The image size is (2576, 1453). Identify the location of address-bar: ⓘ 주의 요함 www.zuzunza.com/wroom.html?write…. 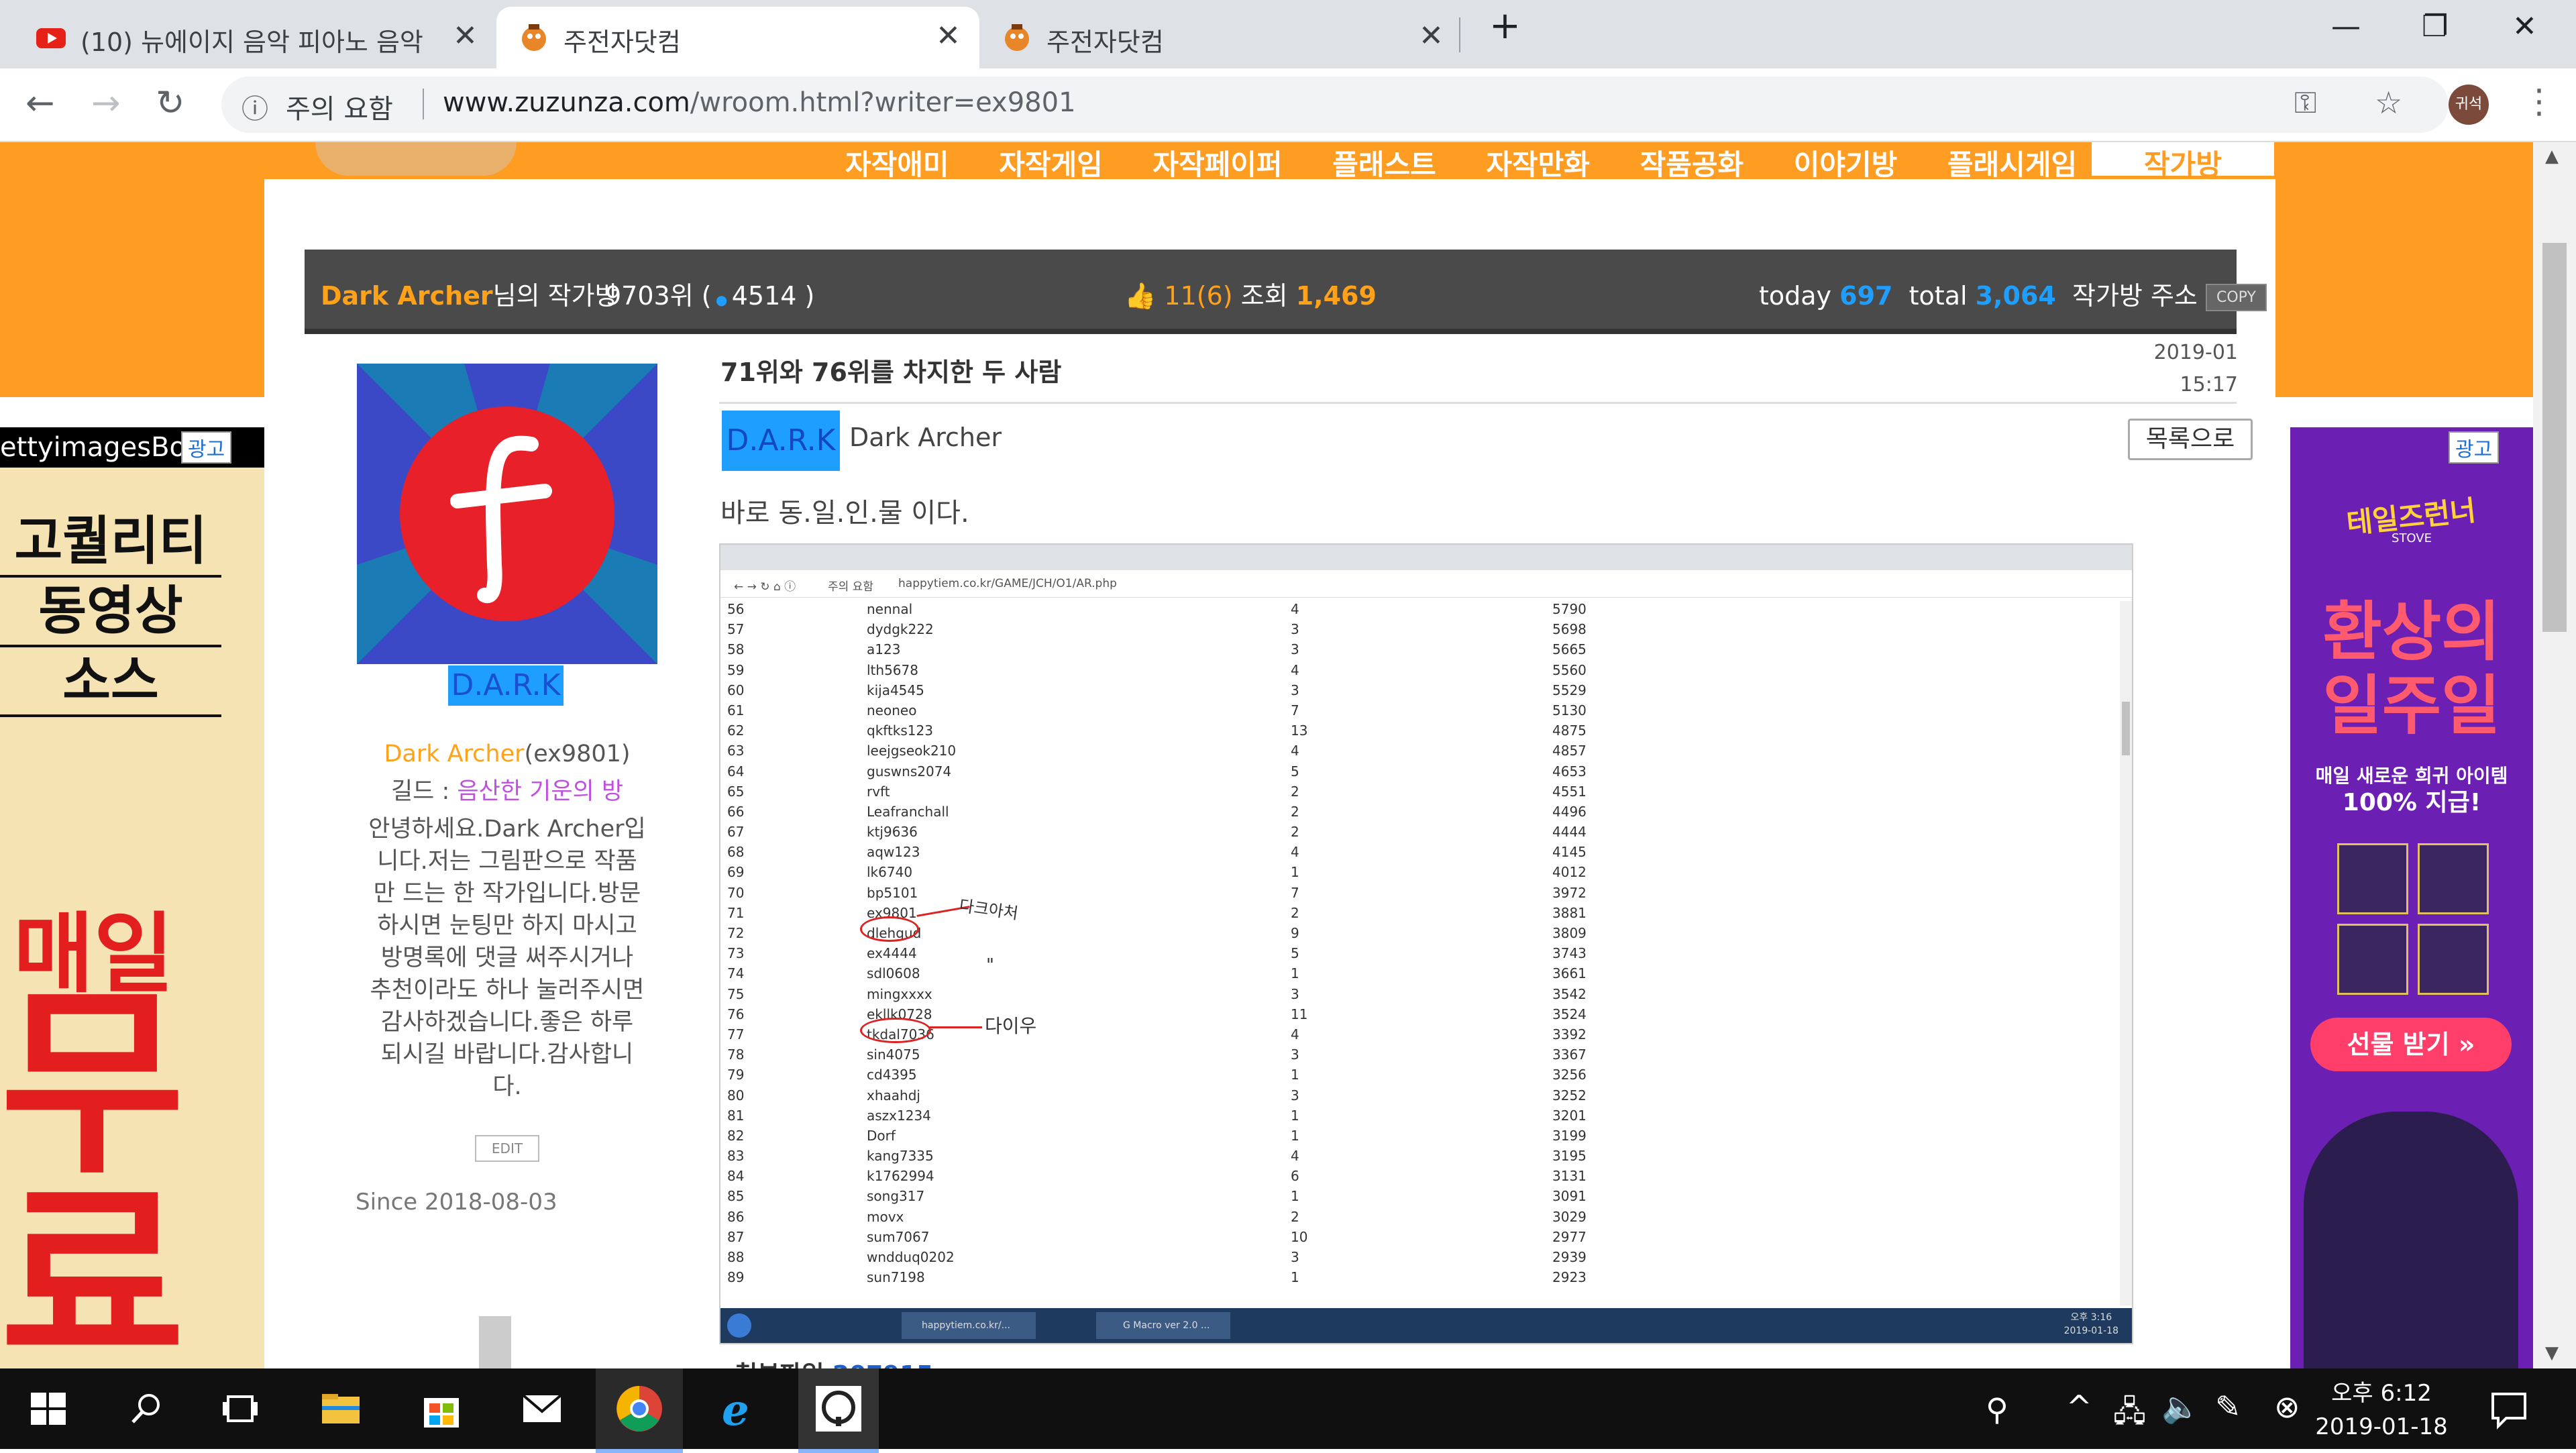
(1335, 104).